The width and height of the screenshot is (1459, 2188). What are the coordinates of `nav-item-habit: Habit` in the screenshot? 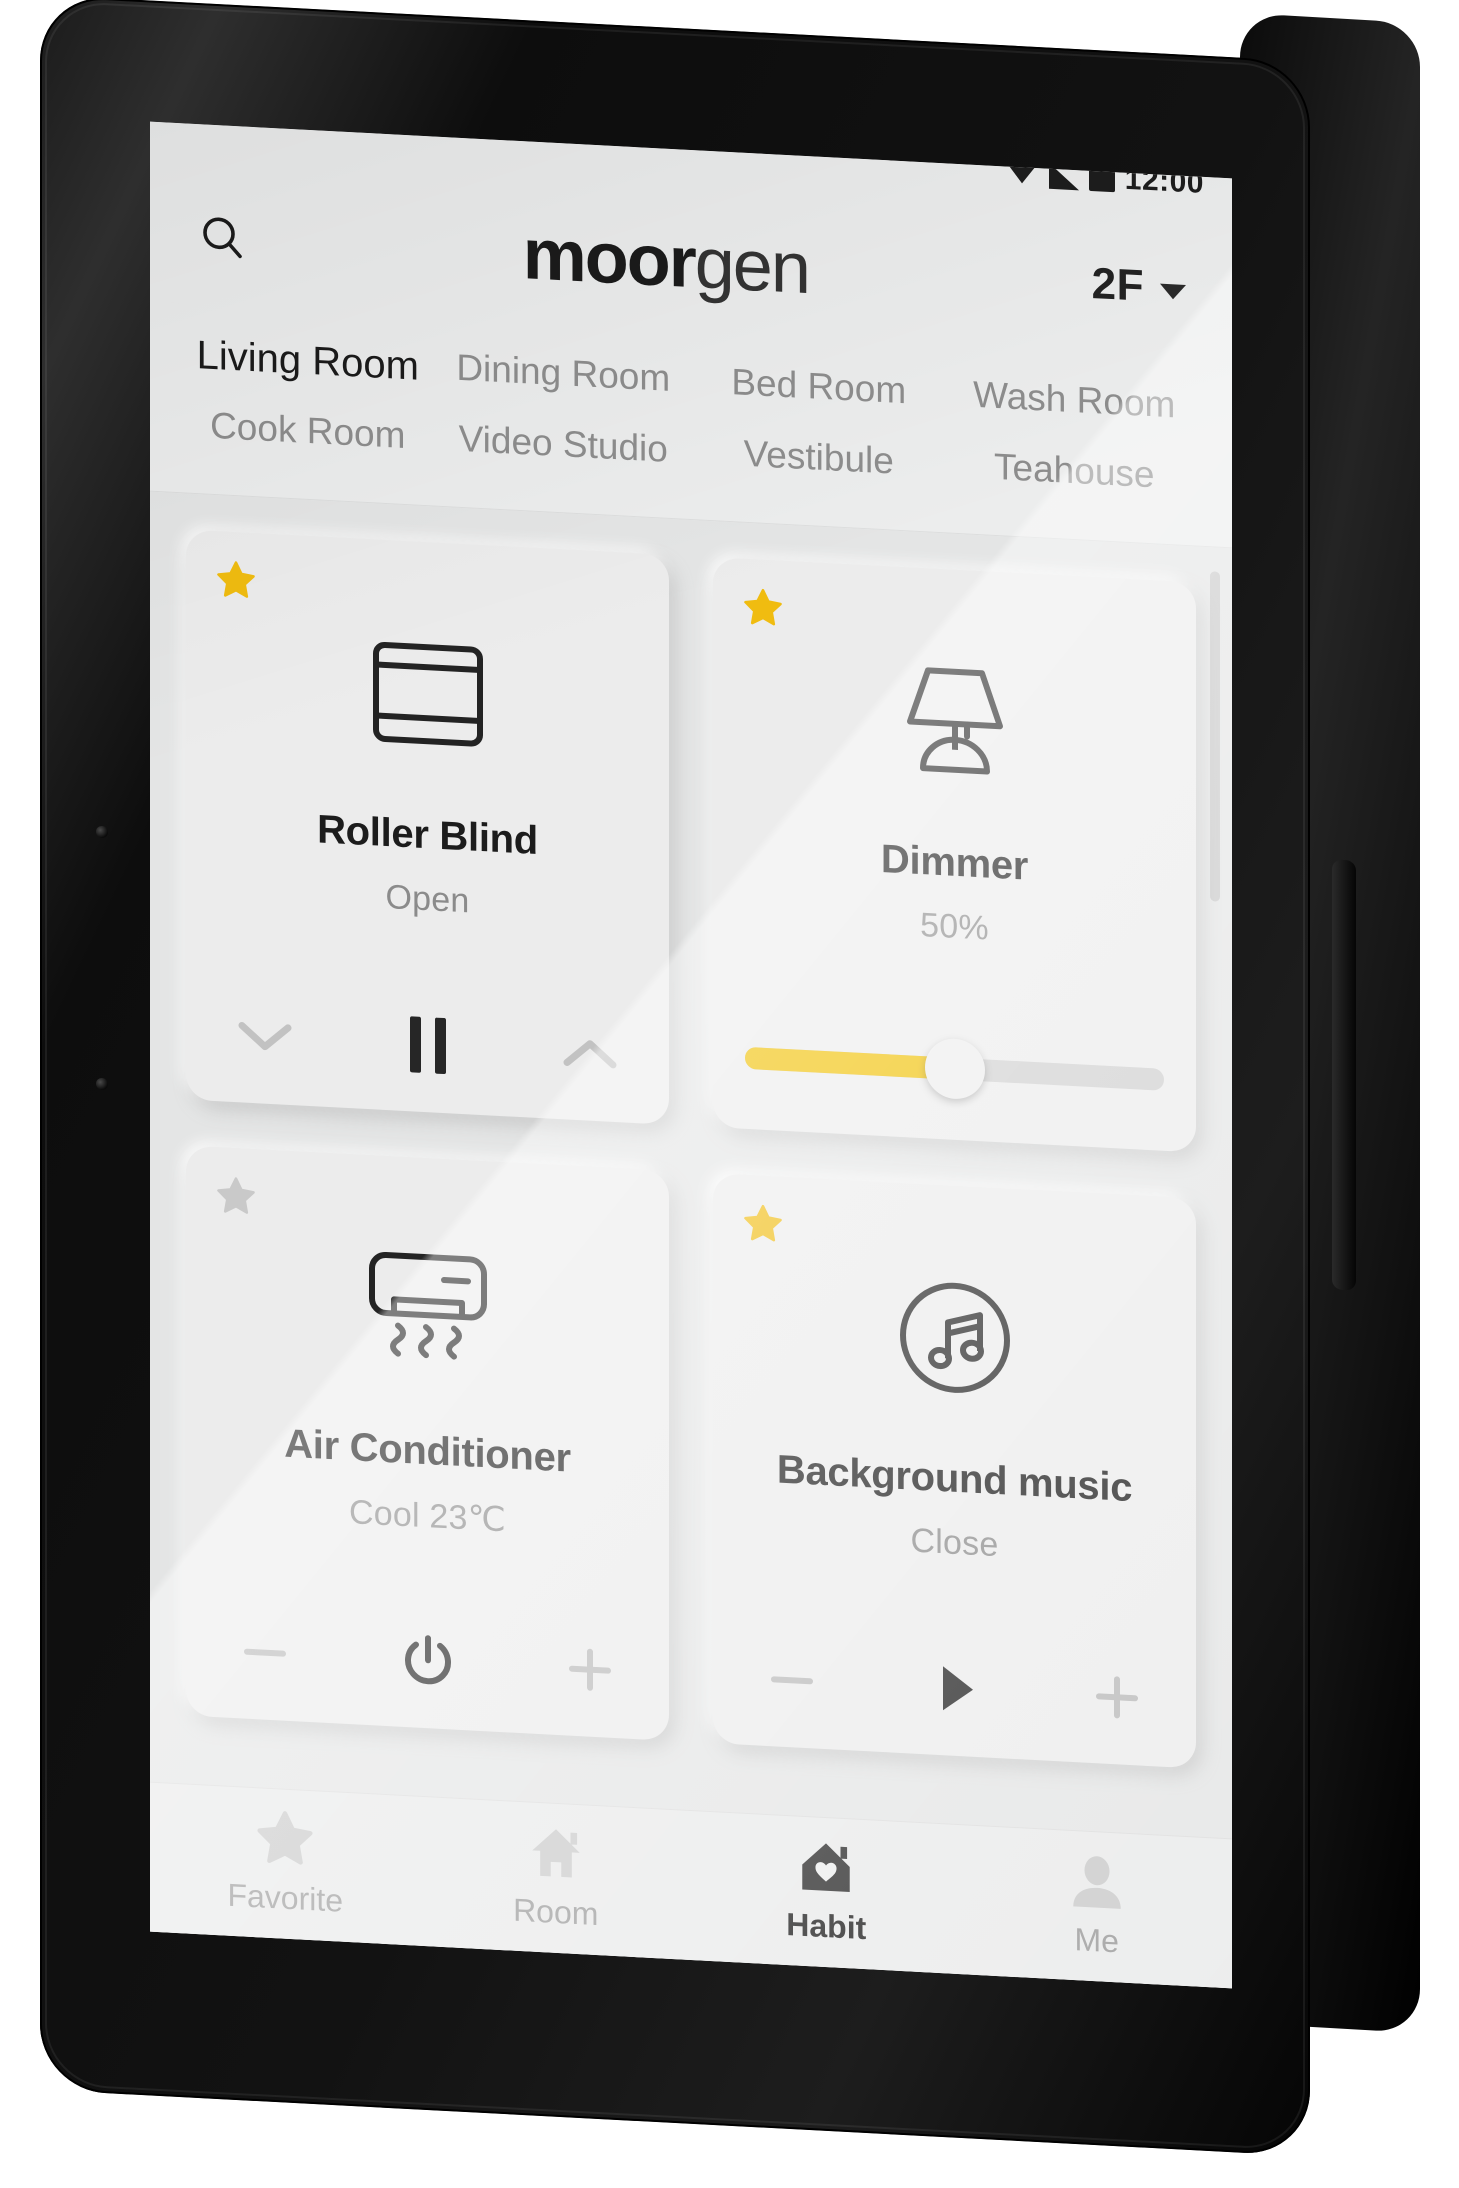 It's located at (826, 1890).